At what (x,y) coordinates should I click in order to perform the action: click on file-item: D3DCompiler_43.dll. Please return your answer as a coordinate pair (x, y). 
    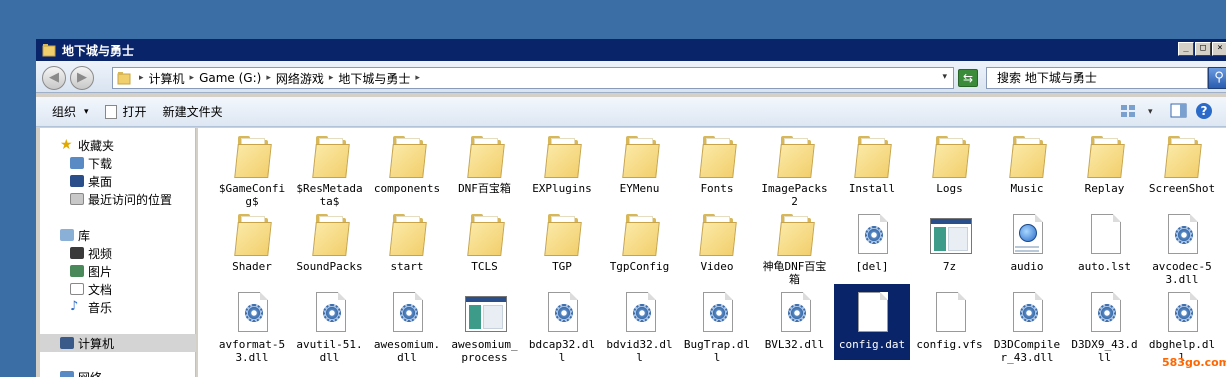
    Looking at the image, I should click on (1027, 324).